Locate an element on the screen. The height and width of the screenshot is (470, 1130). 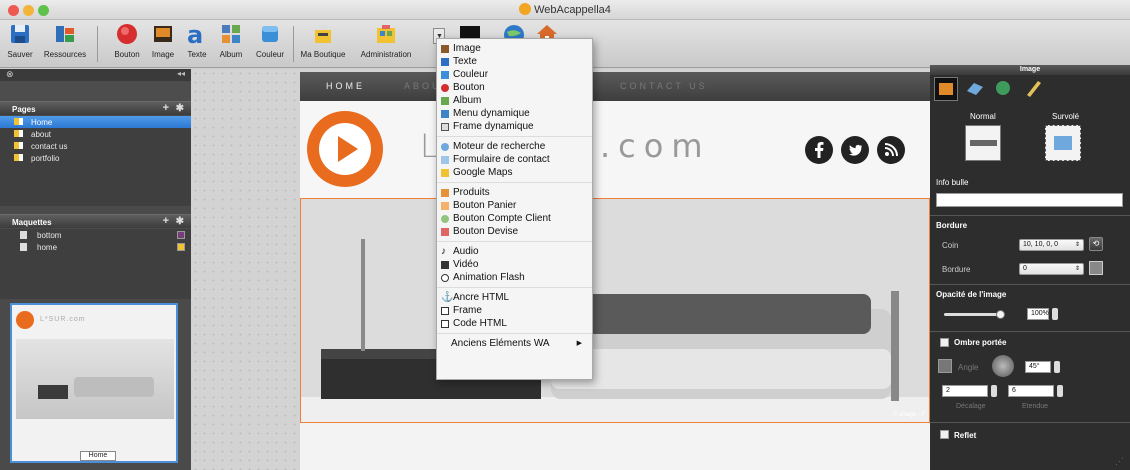
save-button: Sauver is located at coordinates (20, 40).